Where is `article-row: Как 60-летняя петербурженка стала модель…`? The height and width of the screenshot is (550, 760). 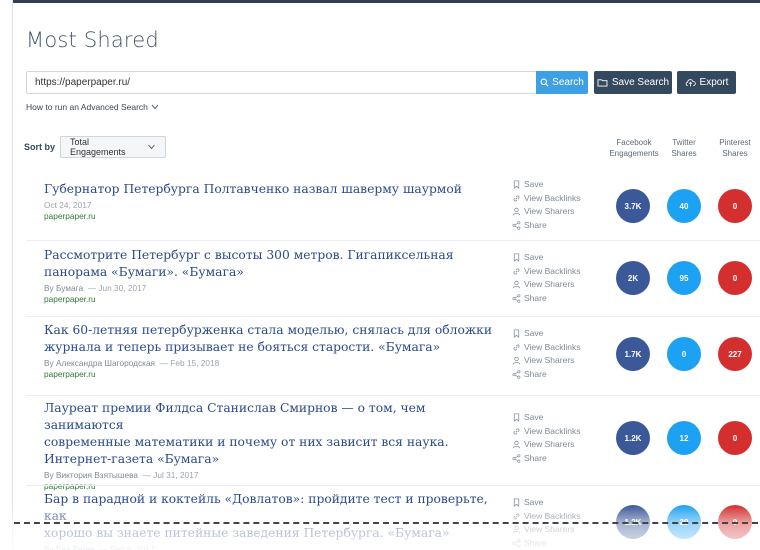 article-row: Как 60-летняя петербурженка стала модель… is located at coordinates (269, 350).